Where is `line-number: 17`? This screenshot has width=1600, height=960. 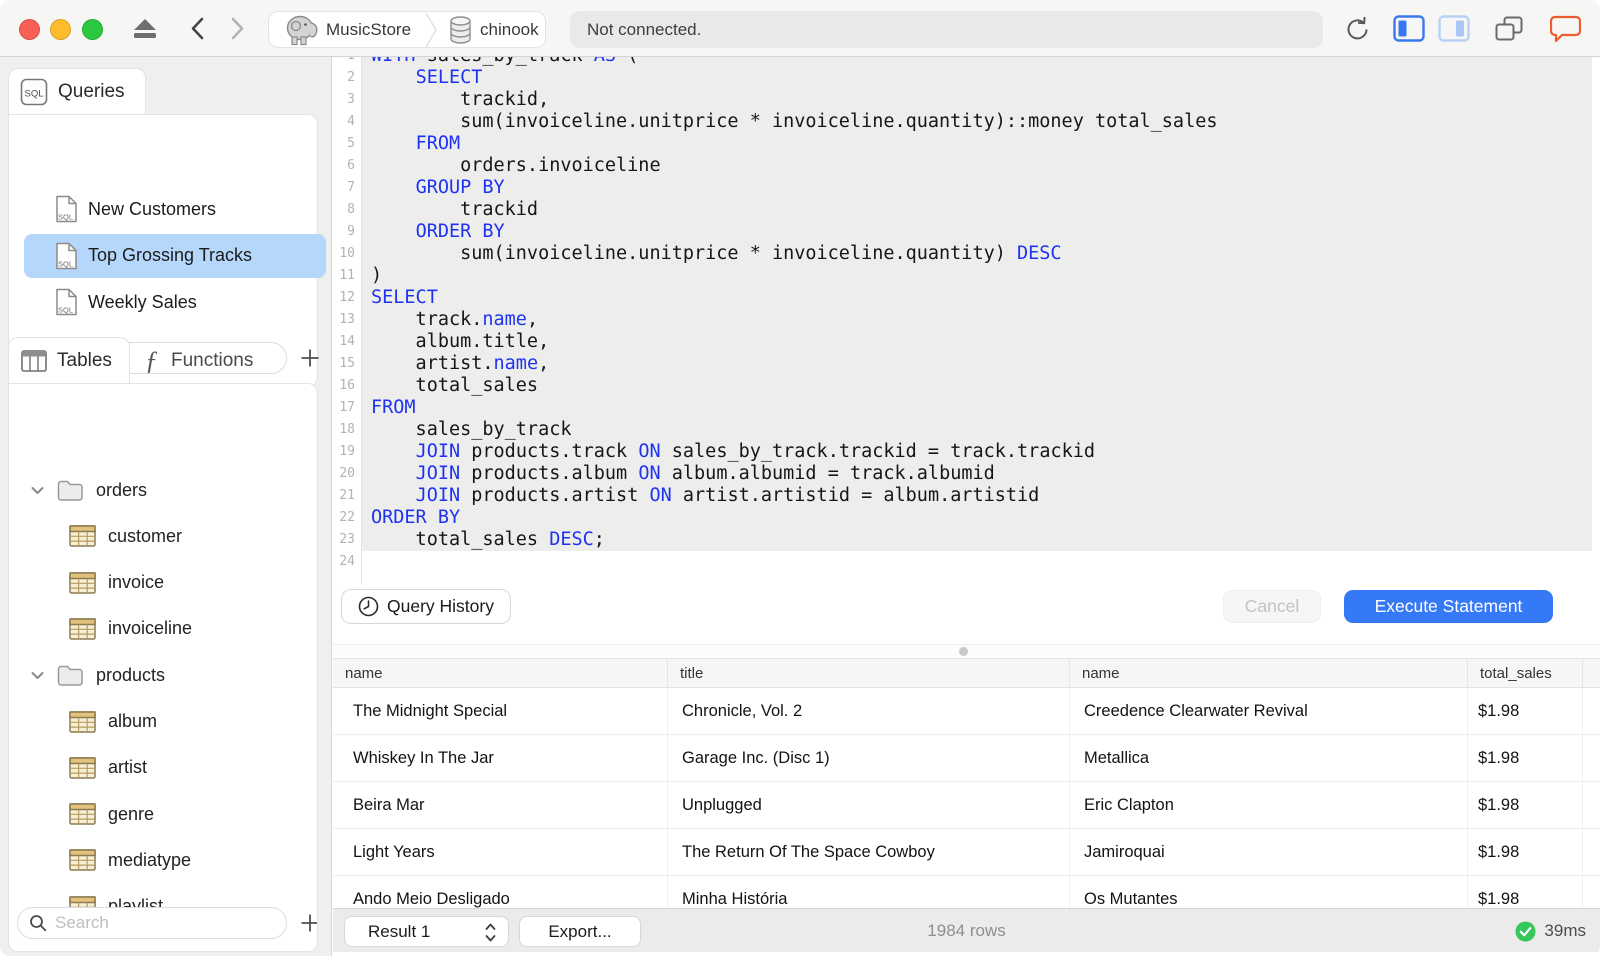
line-number: 17 is located at coordinates (347, 407).